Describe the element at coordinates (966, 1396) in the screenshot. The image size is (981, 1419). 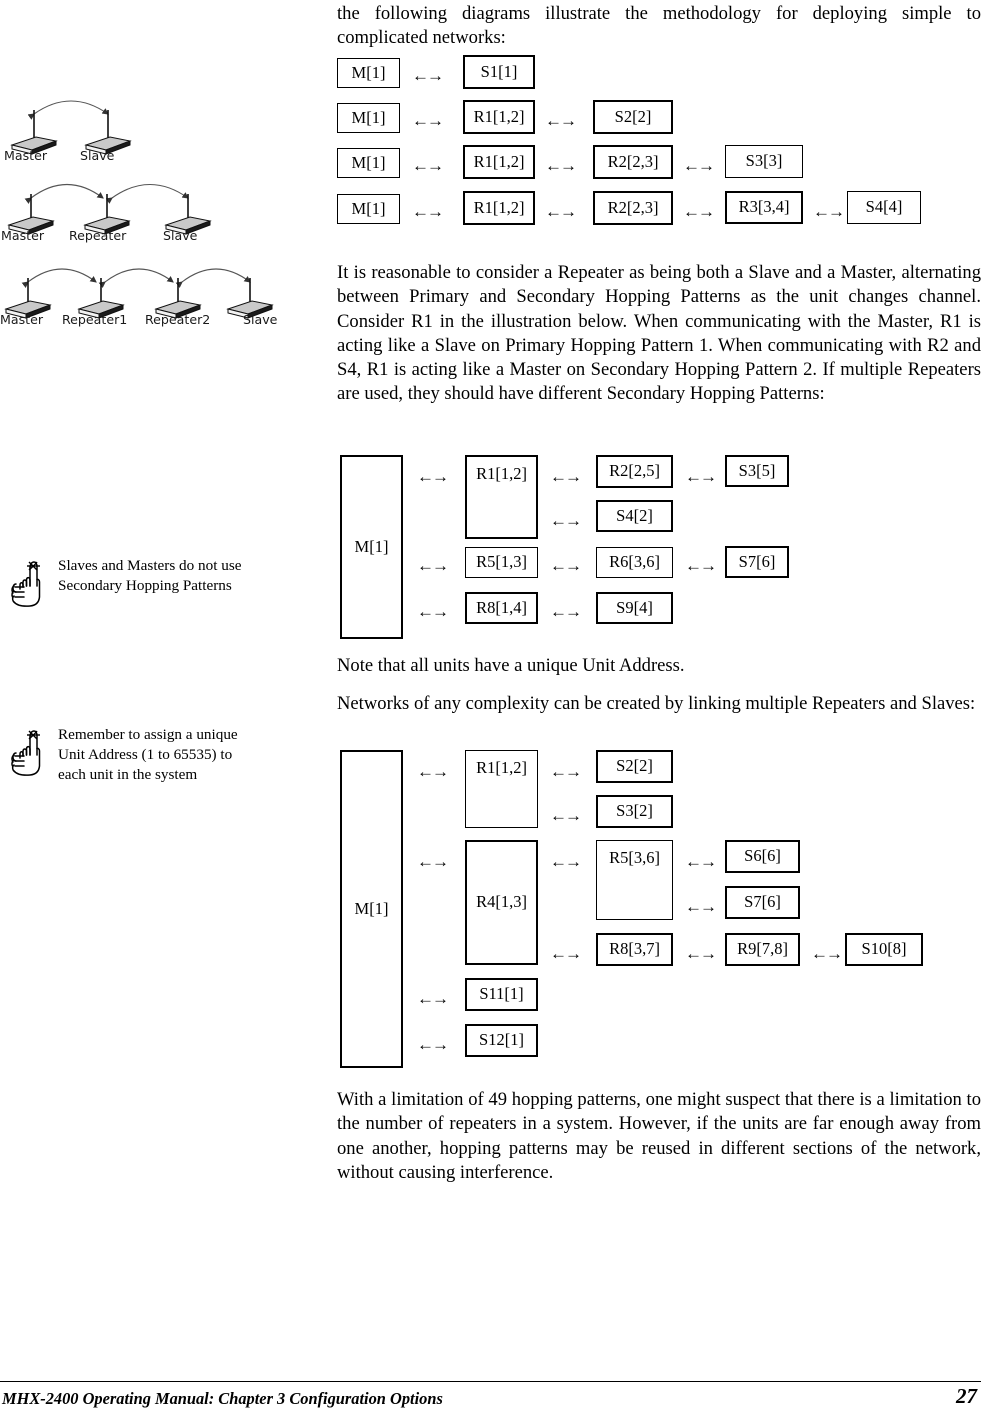
I see `footer-page-number: 27` at that location.